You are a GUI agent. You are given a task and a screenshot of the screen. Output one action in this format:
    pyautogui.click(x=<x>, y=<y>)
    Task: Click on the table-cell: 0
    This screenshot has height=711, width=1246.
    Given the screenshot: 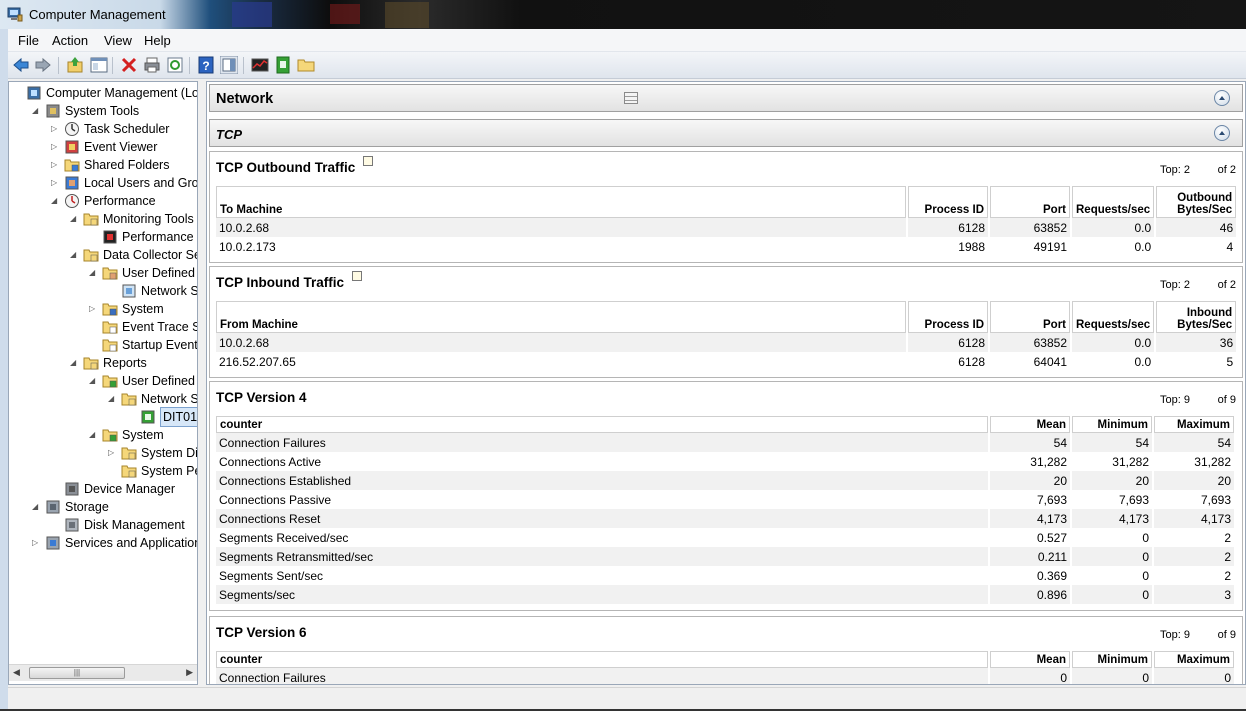 What is the action you would take?
    pyautogui.click(x=1112, y=594)
    